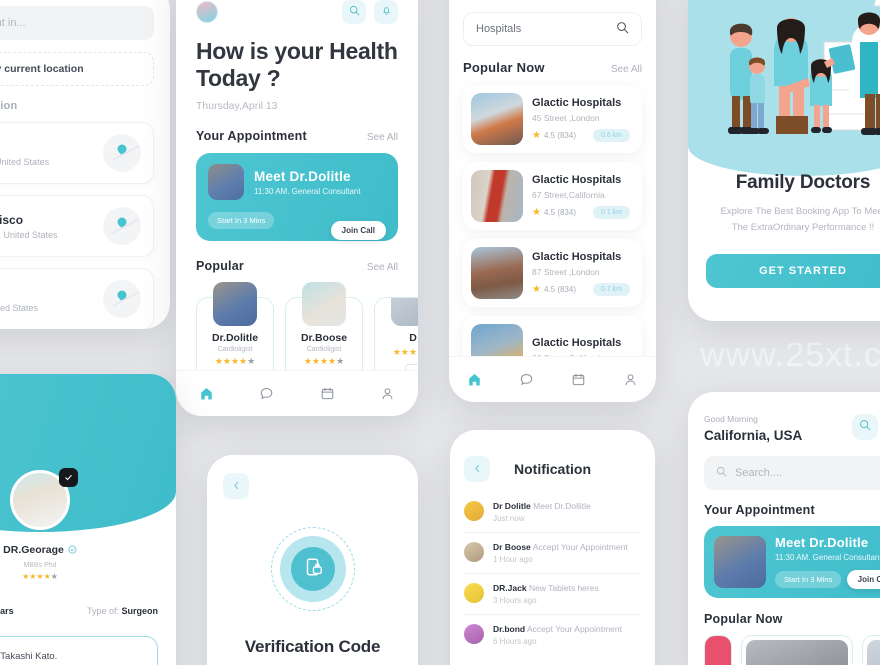 This screenshot has width=880, height=665. Describe the element at coordinates (552, 29) in the screenshot. I see `hospital-search-input: Hospitals` at that location.